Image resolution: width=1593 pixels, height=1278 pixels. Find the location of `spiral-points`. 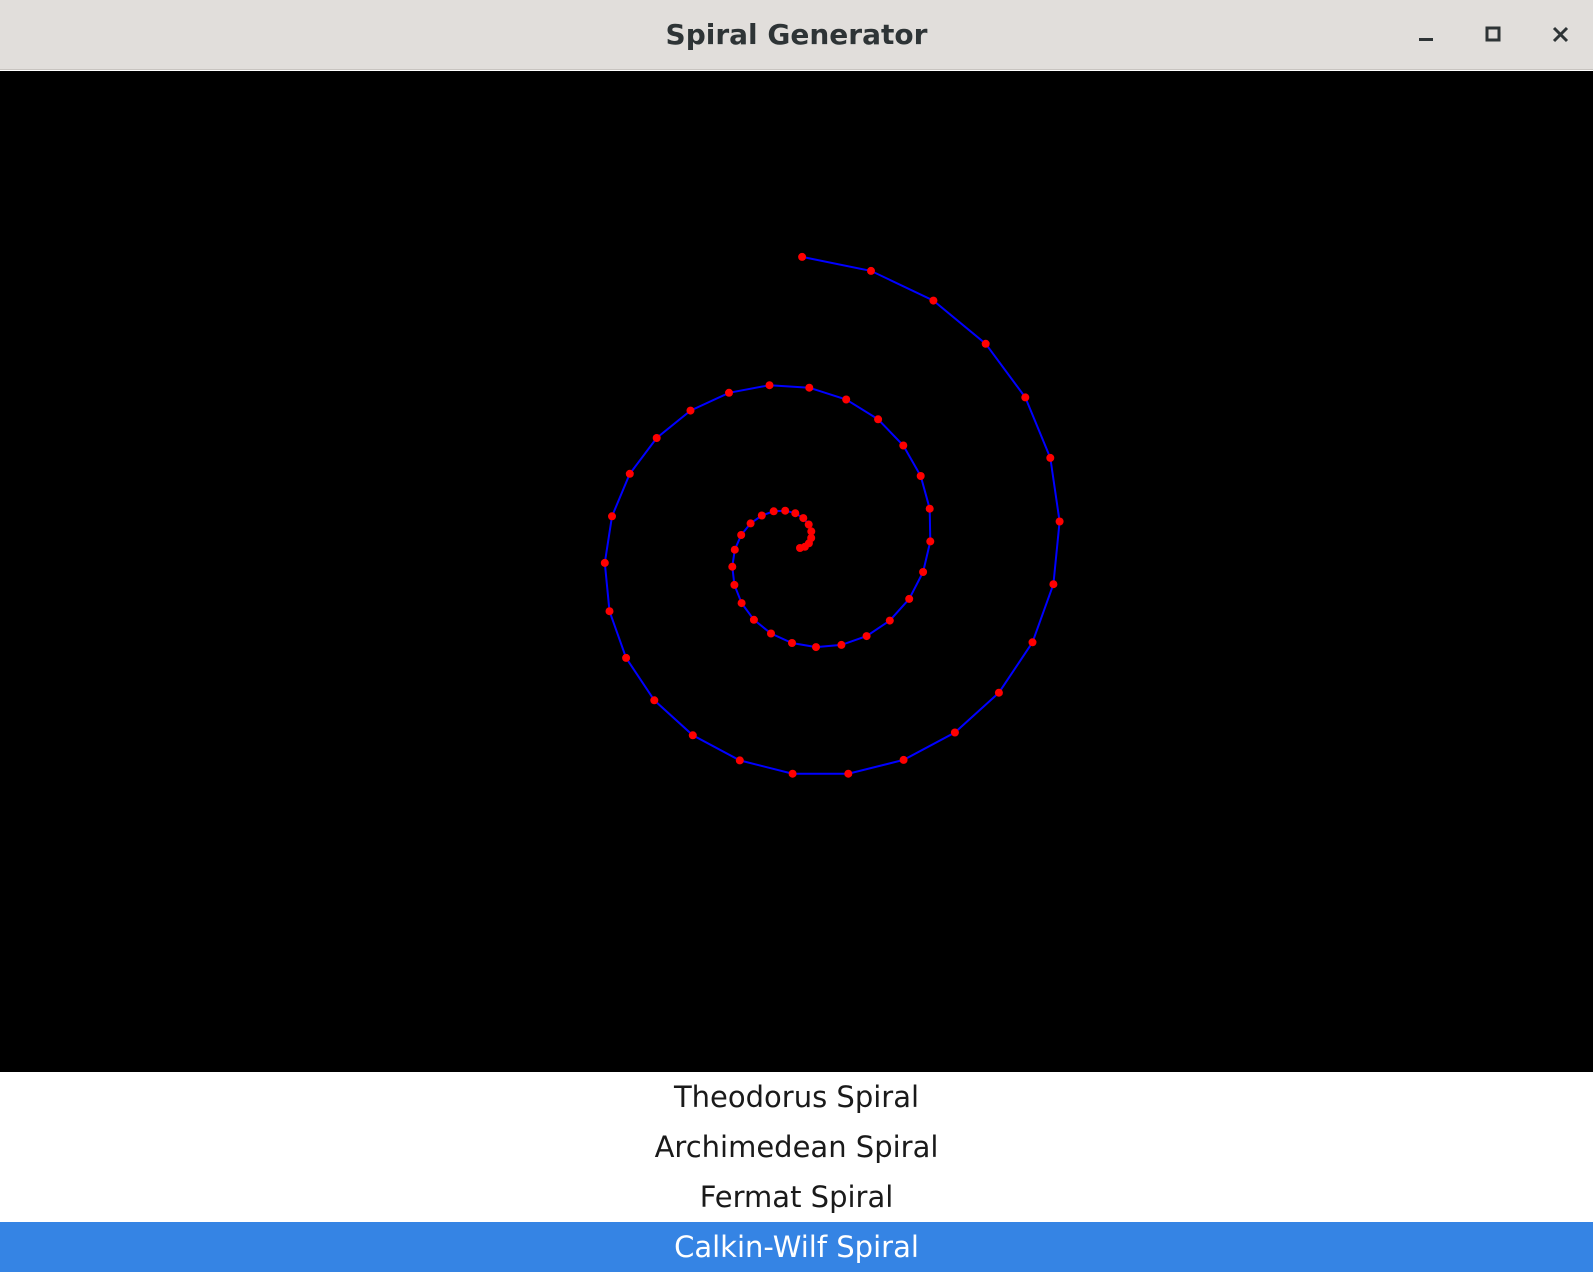

spiral-points is located at coordinates (832, 515).